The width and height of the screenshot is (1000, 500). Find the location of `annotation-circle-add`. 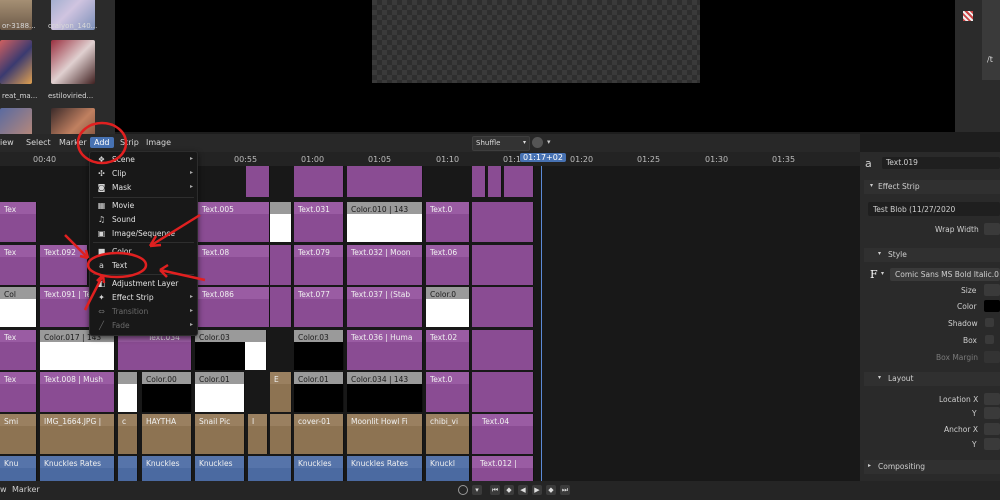

annotation-circle-add is located at coordinates (102, 143).